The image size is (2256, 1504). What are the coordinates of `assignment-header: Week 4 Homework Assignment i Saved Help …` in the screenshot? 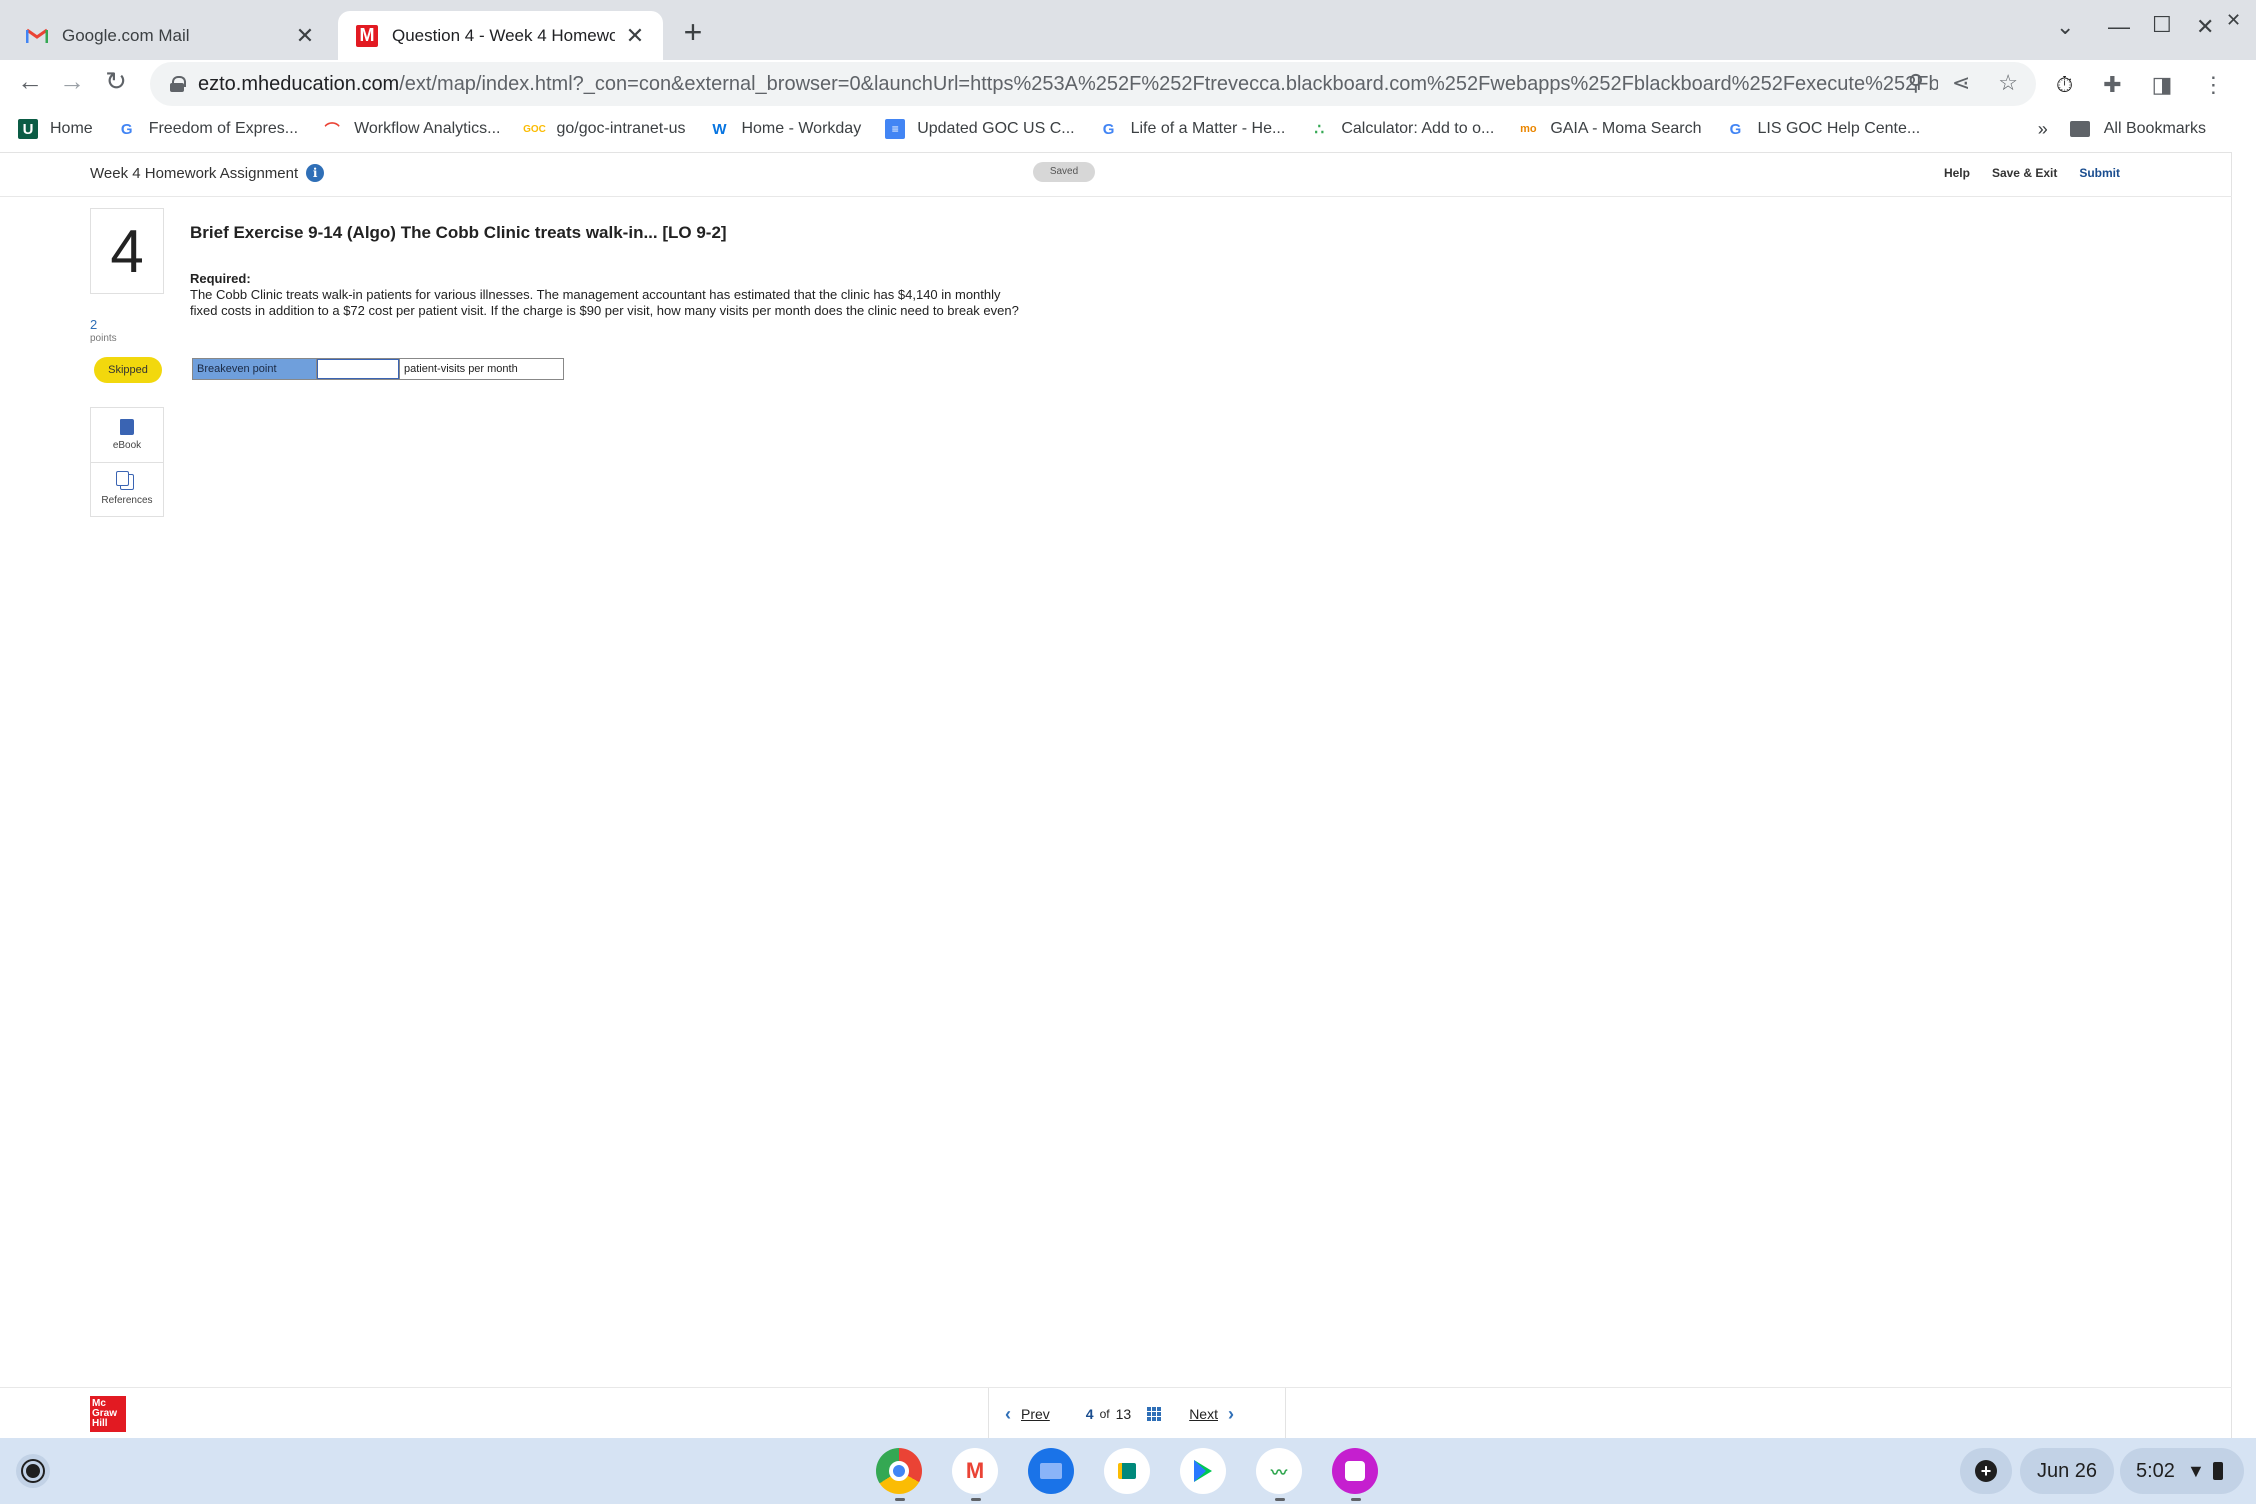 It's located at (1116, 175).